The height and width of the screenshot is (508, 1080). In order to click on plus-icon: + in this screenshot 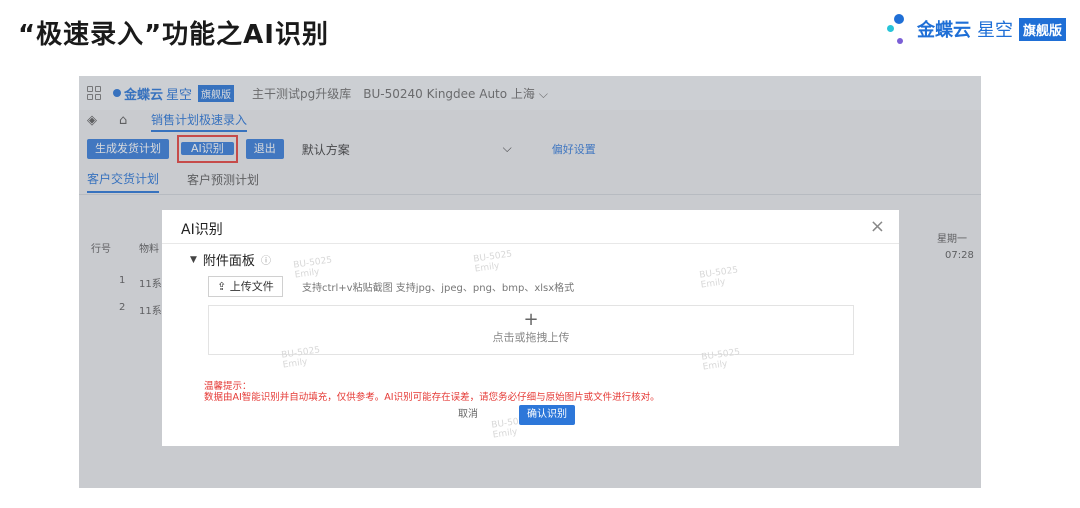, I will do `click(531, 319)`.